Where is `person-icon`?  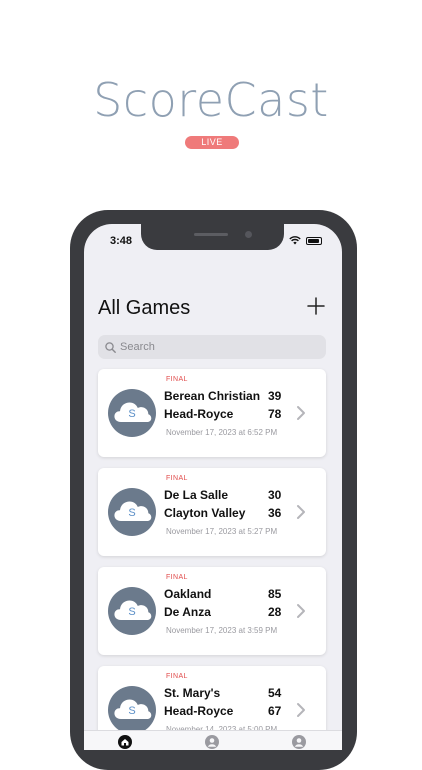
person-icon is located at coordinates (212, 742).